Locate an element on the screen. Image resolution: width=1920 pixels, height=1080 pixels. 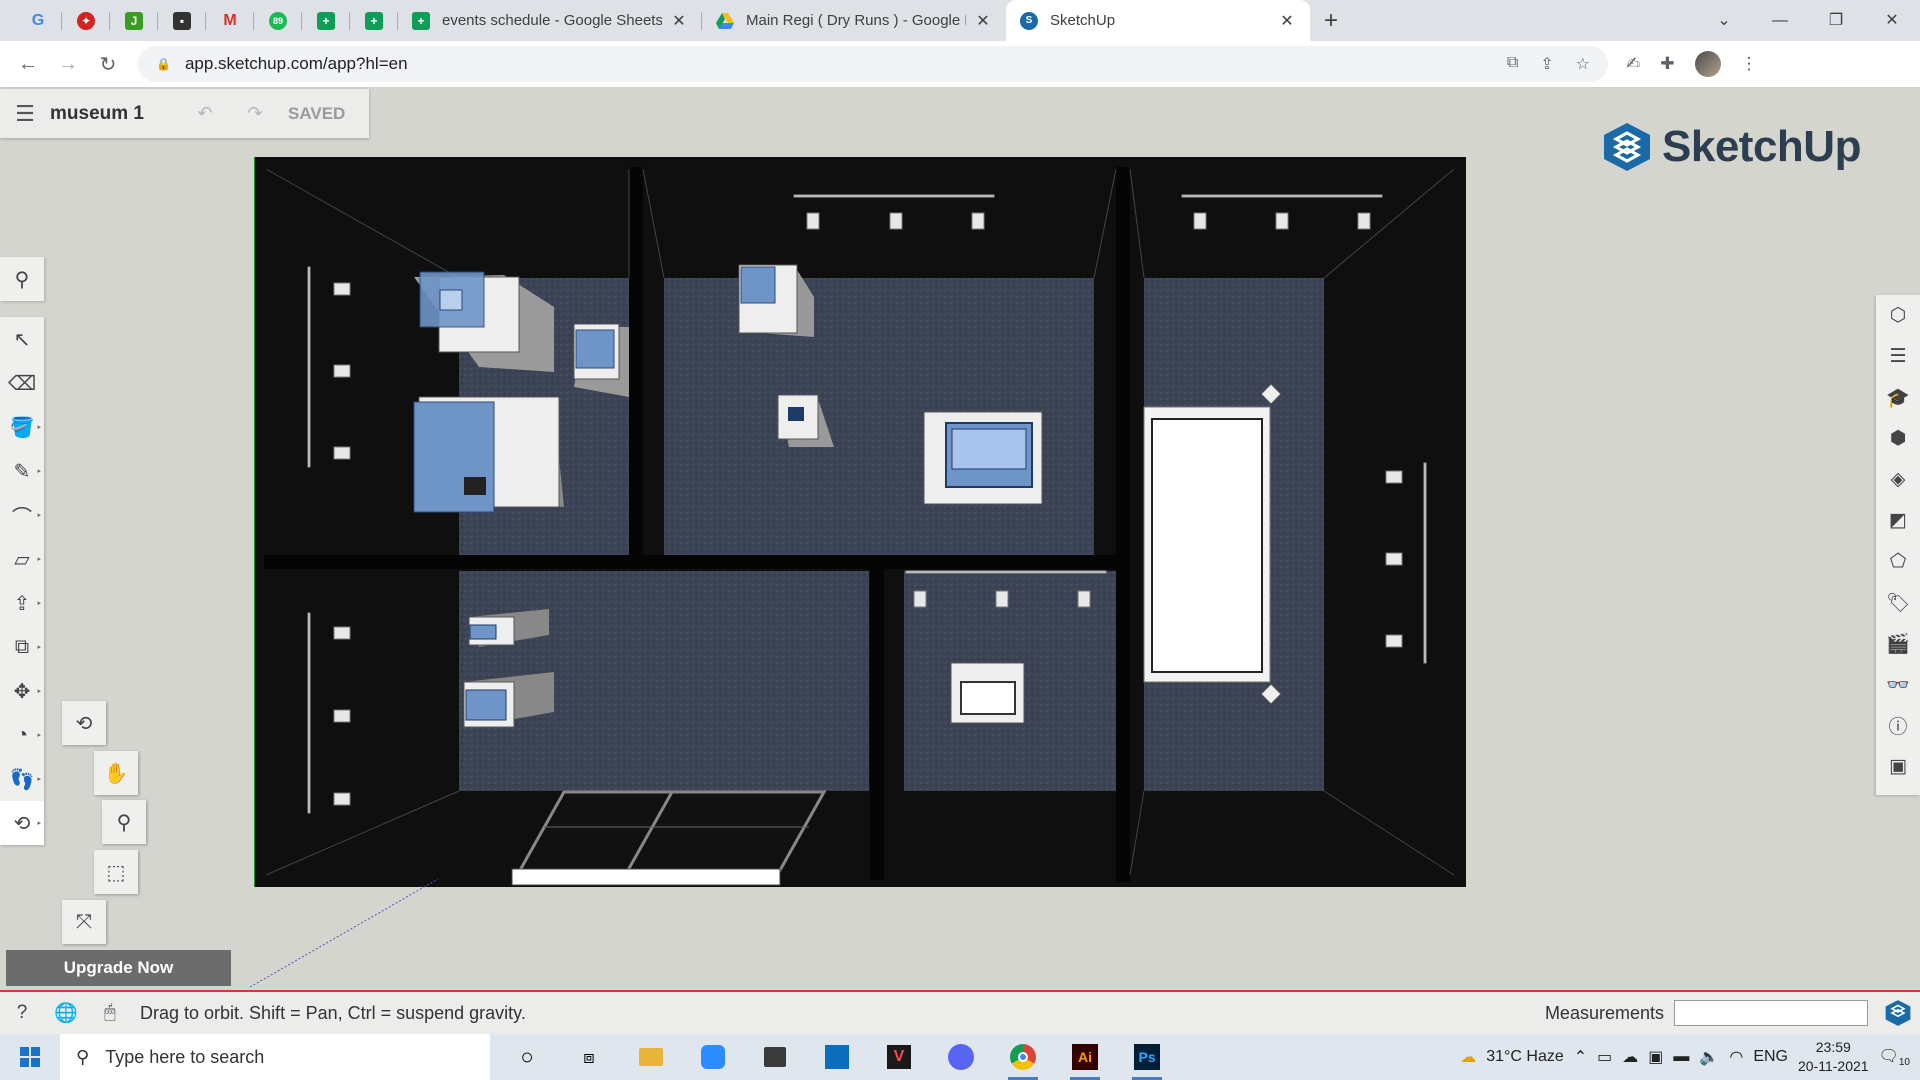
kebab-menu-icon: ⋮ is located at coordinates (1749, 64).